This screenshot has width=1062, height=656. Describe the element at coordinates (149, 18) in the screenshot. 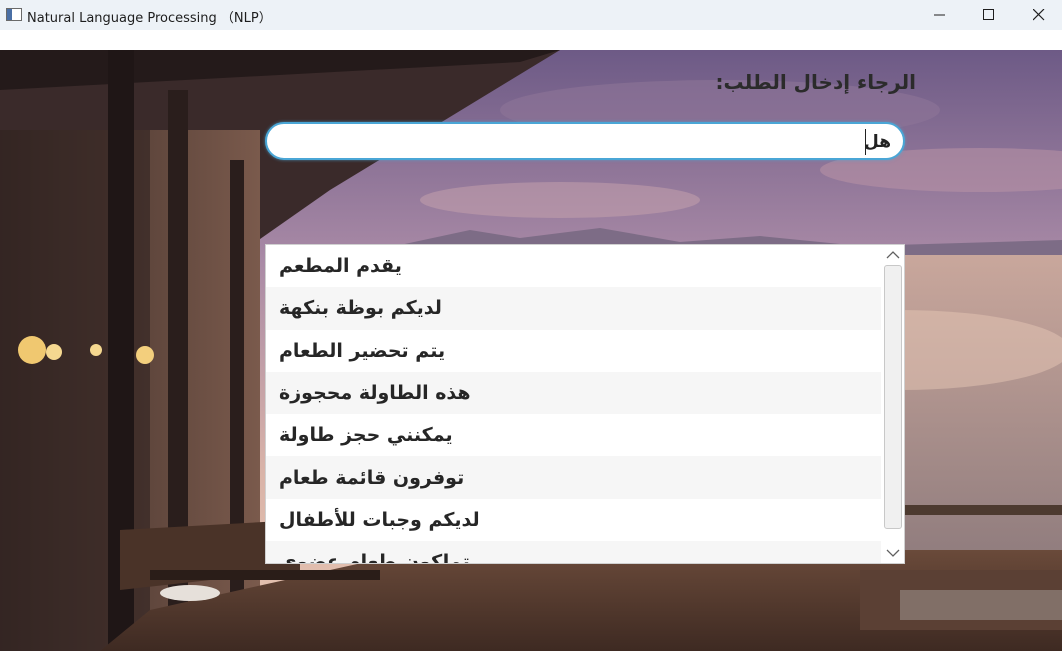

I see `window-title: Natural Language Processing （NLP）` at that location.